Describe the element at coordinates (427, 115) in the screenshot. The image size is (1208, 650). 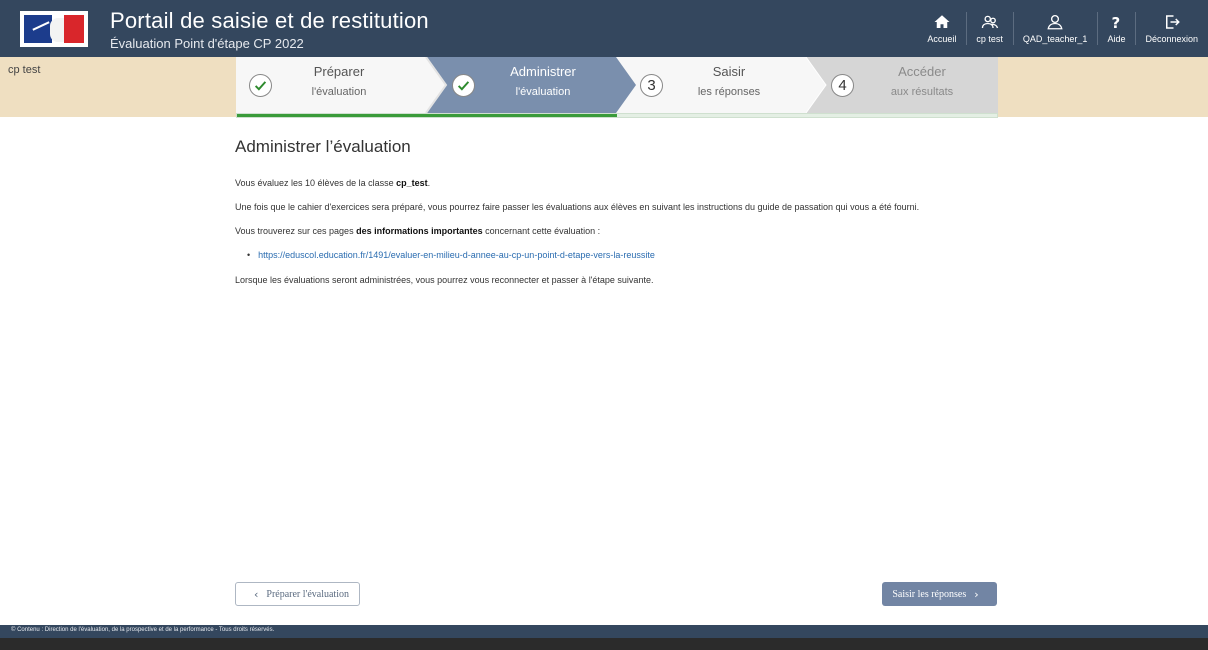
I see `progress-bar-fill` at that location.